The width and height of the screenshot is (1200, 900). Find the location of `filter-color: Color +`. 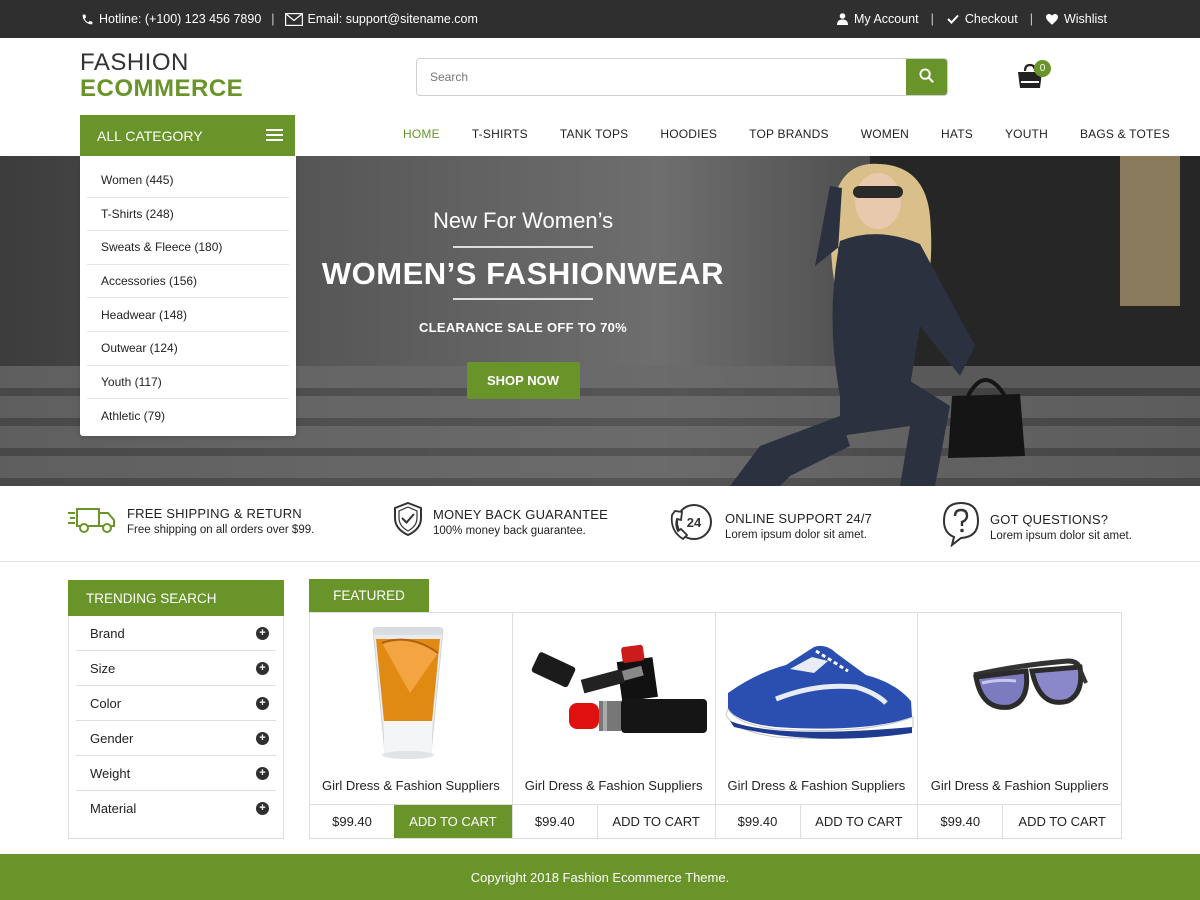

filter-color: Color + is located at coordinates (176, 703).